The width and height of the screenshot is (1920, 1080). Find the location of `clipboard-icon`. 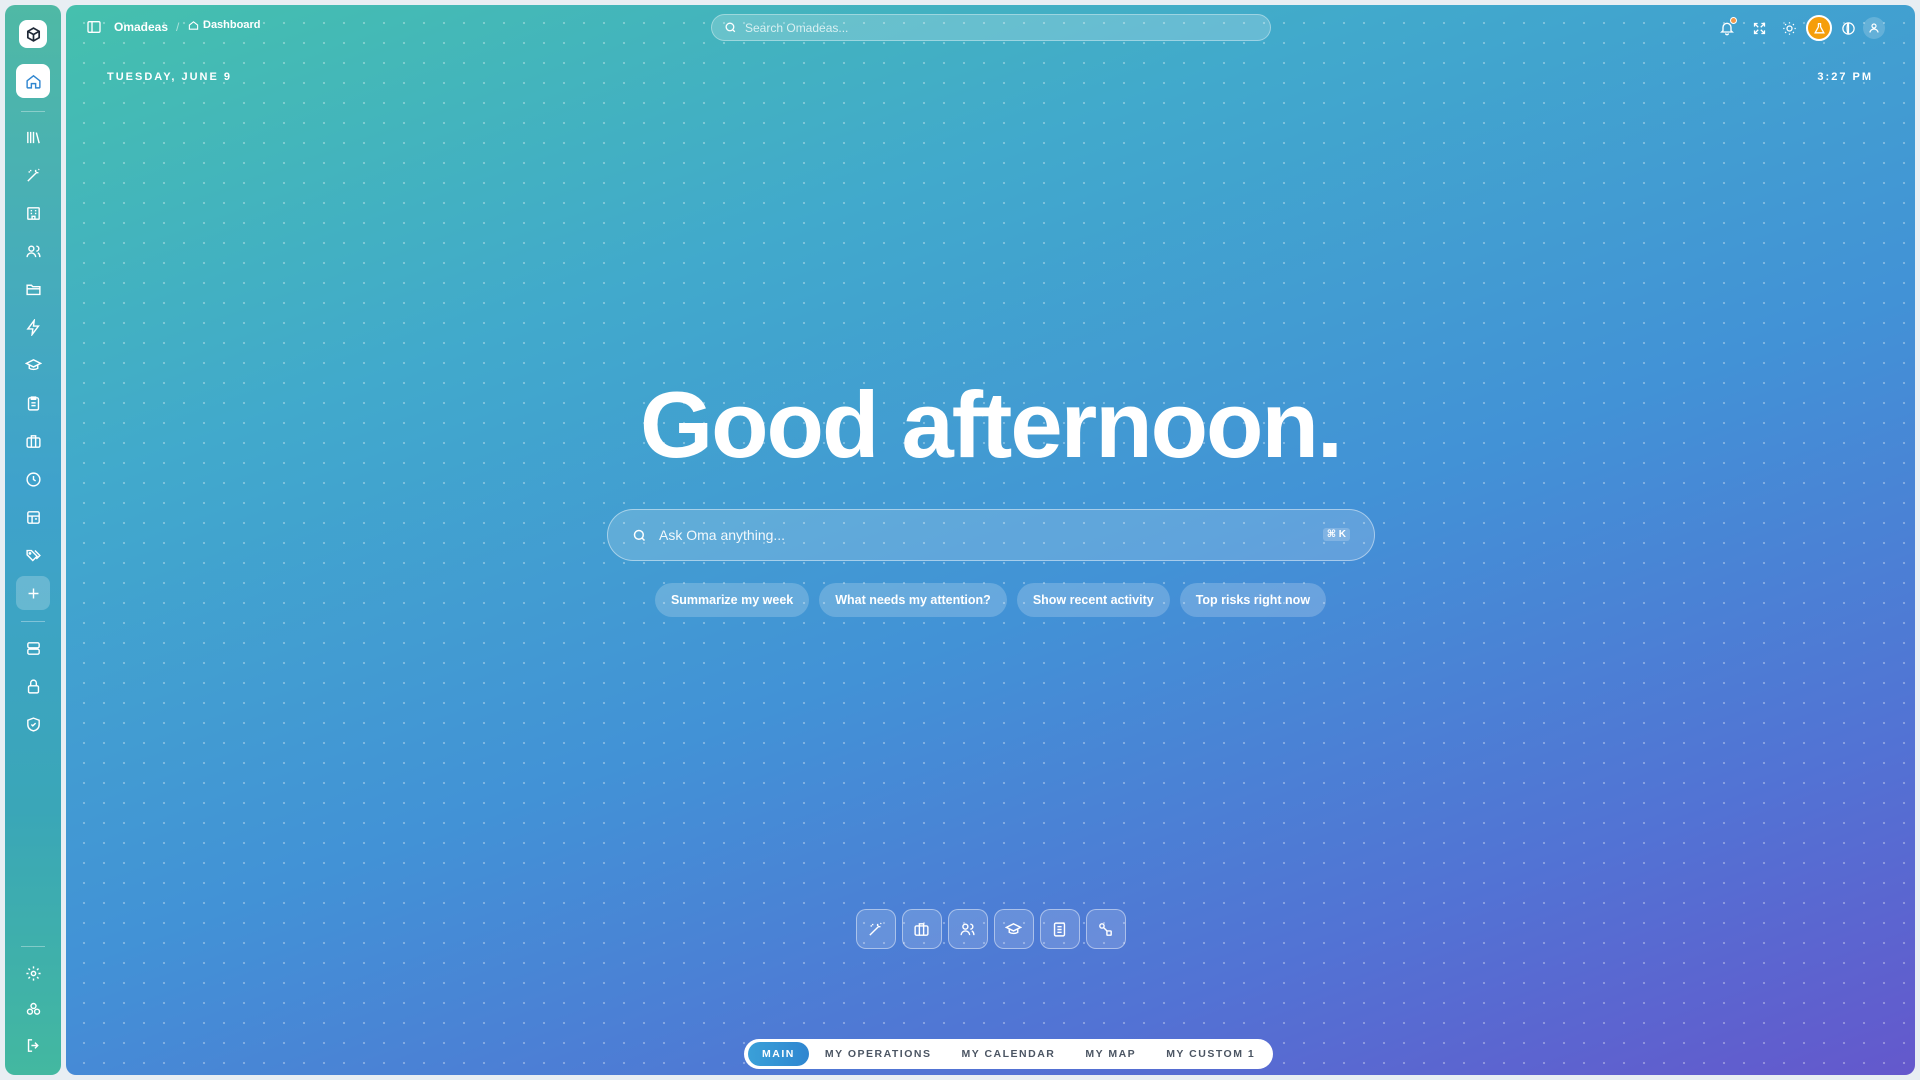

clipboard-icon is located at coordinates (33, 403).